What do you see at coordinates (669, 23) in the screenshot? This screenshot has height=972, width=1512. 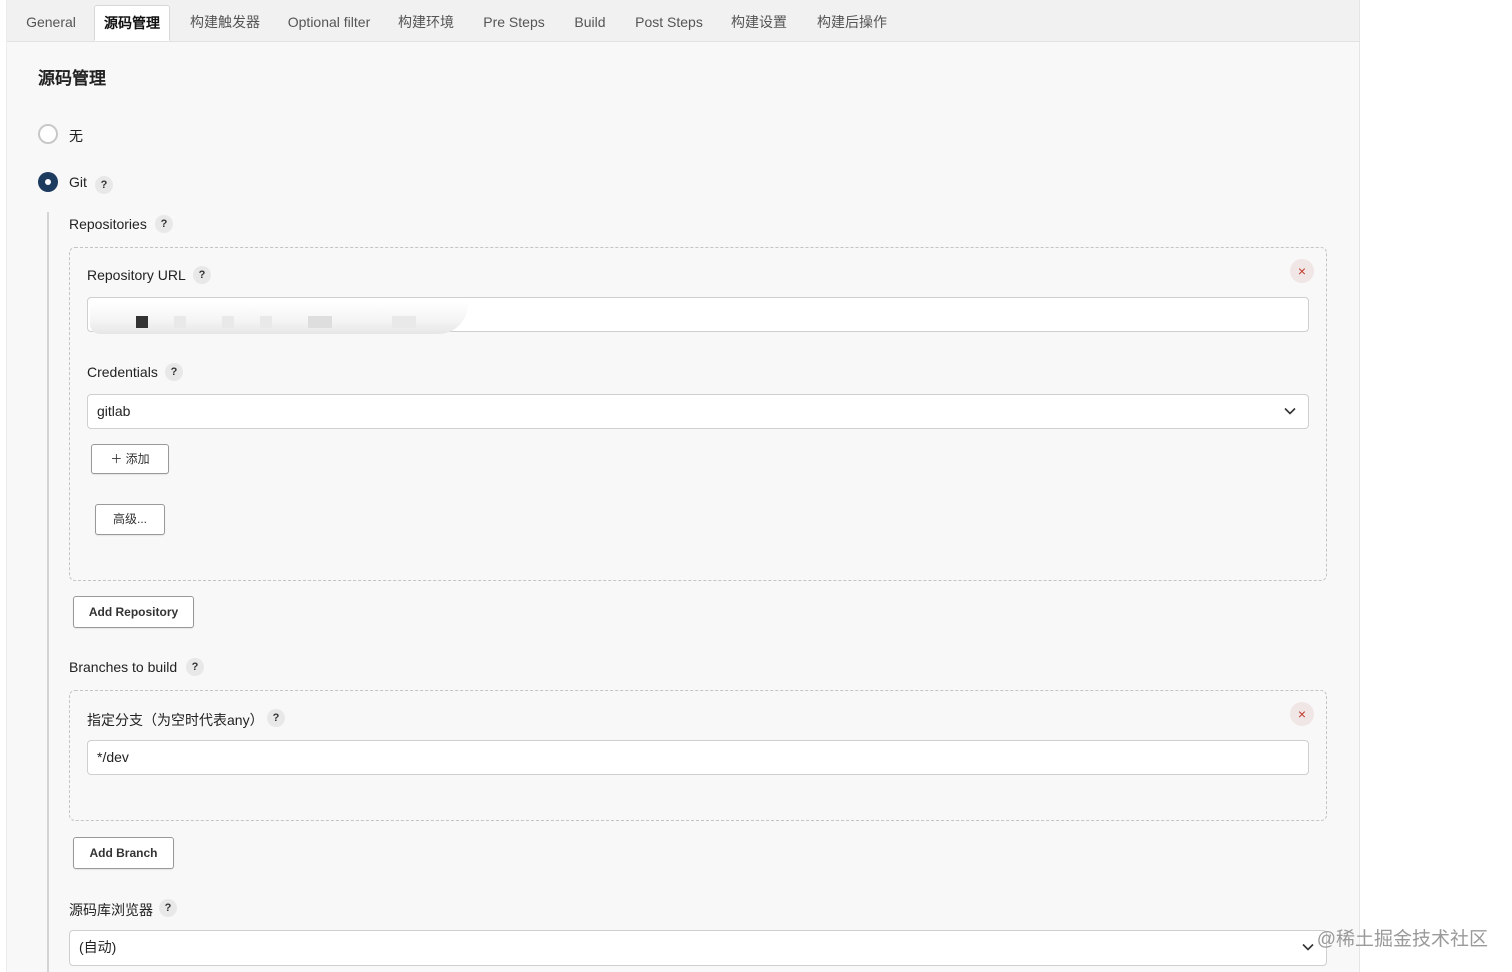 I see `tab-post-steps: Post Steps` at bounding box center [669, 23].